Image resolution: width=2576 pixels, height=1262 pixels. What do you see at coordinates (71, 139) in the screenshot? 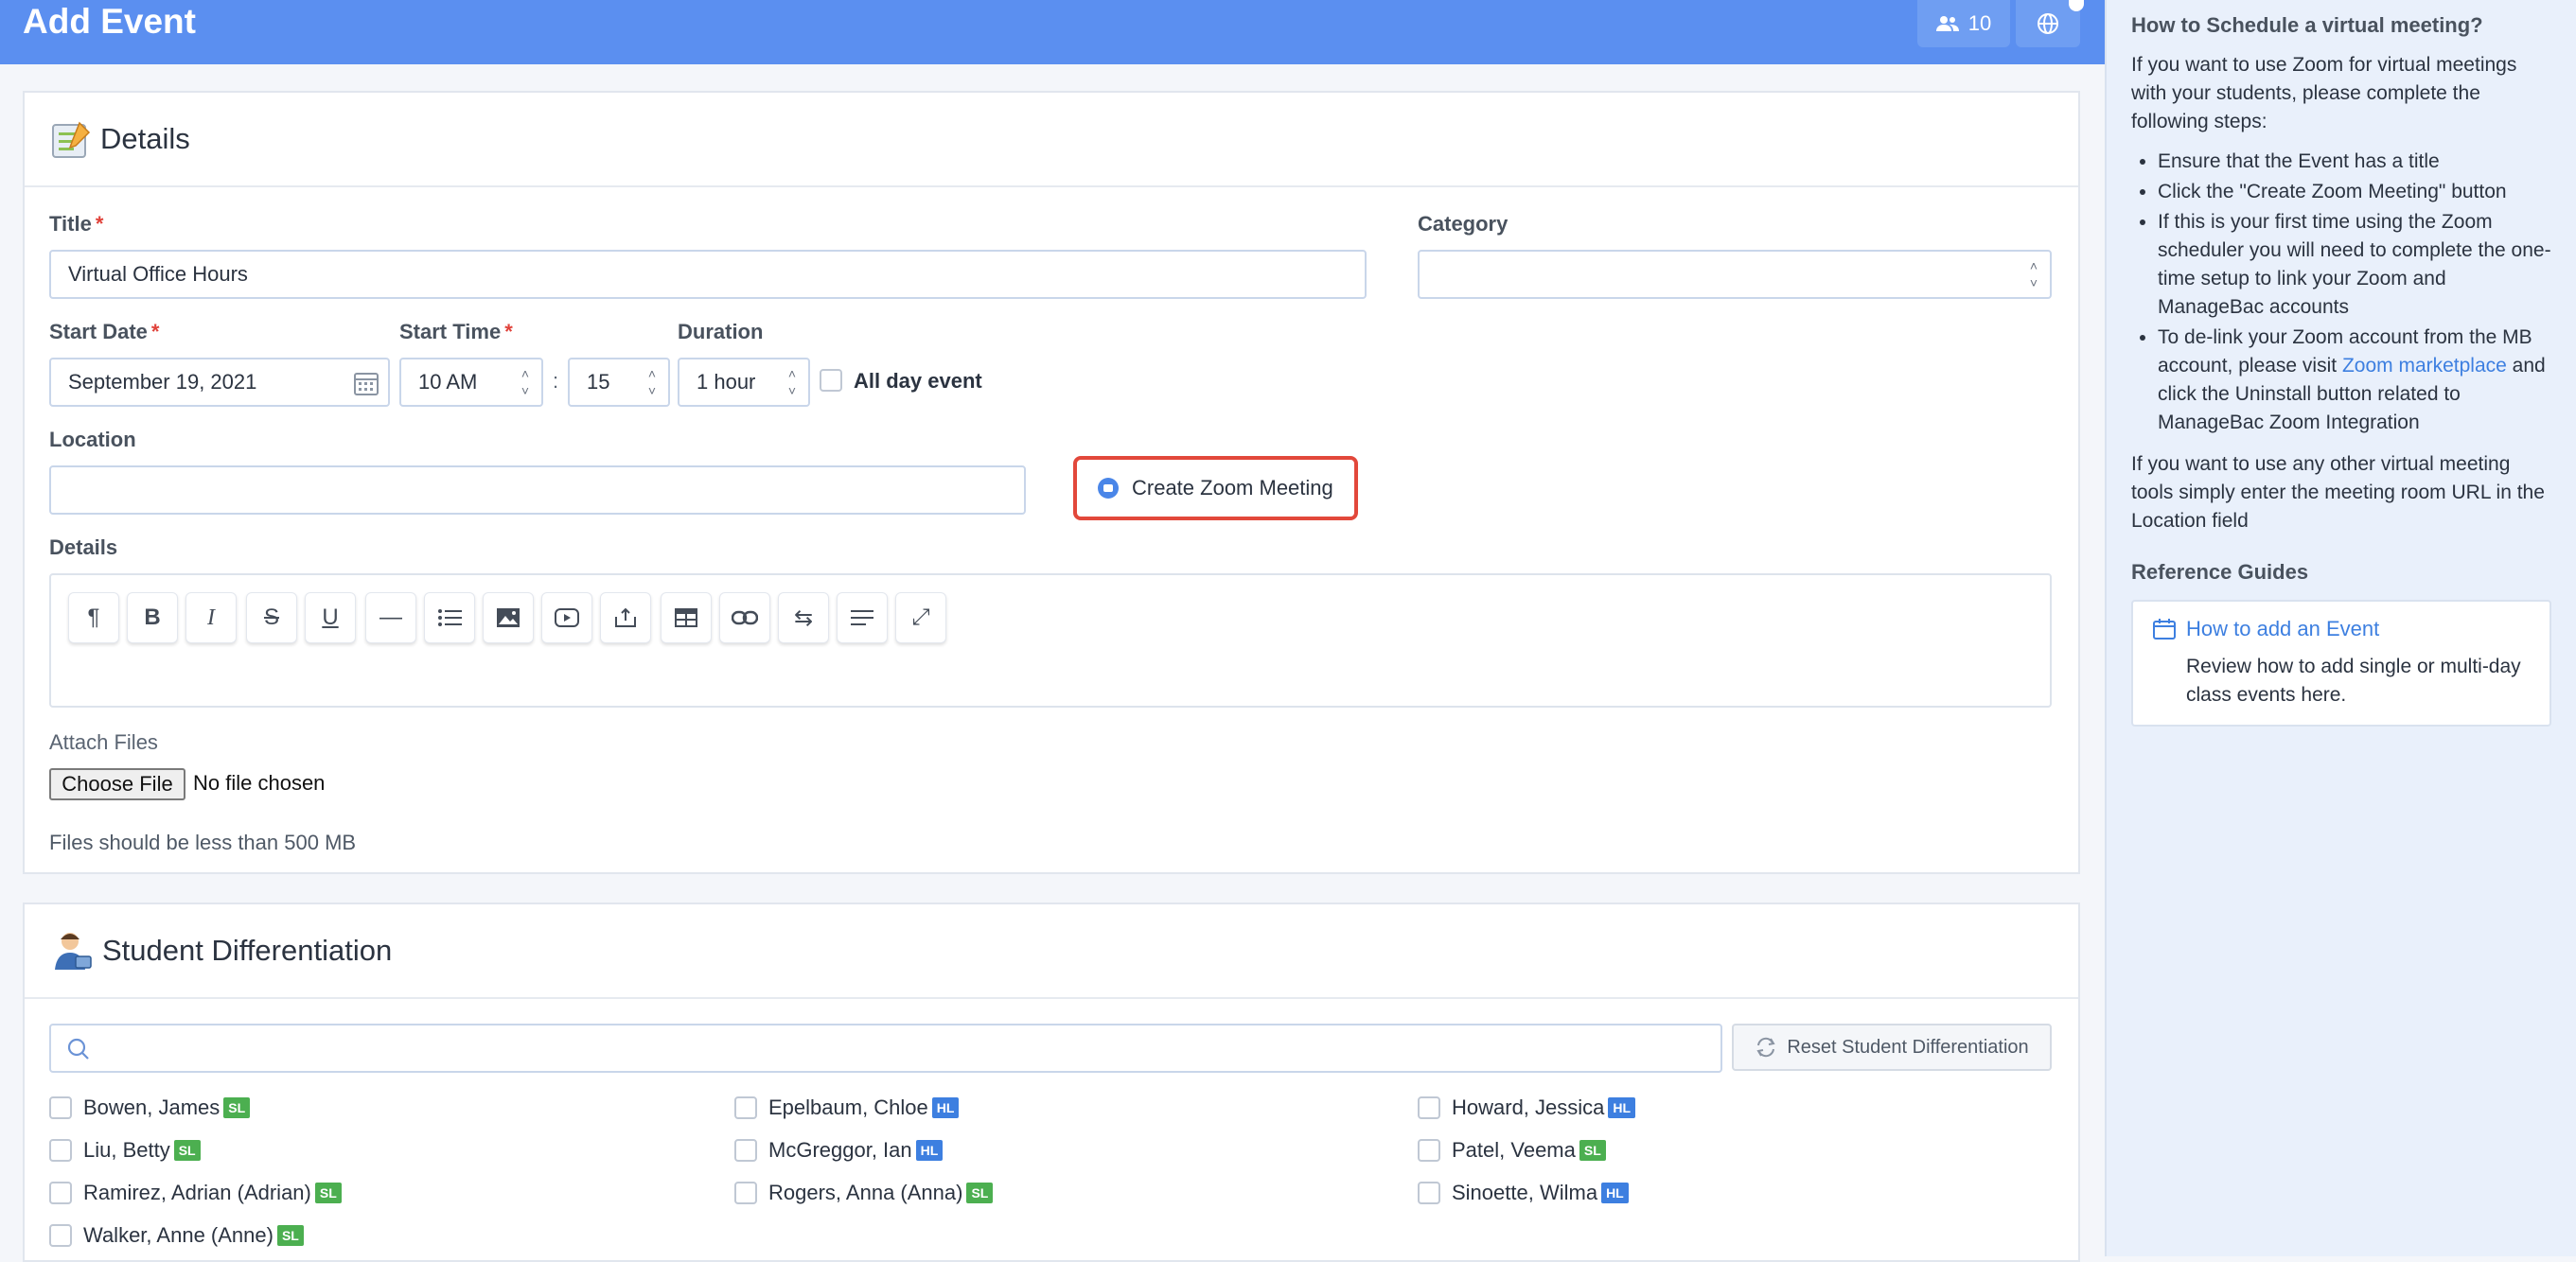
I see `notepad-icon` at bounding box center [71, 139].